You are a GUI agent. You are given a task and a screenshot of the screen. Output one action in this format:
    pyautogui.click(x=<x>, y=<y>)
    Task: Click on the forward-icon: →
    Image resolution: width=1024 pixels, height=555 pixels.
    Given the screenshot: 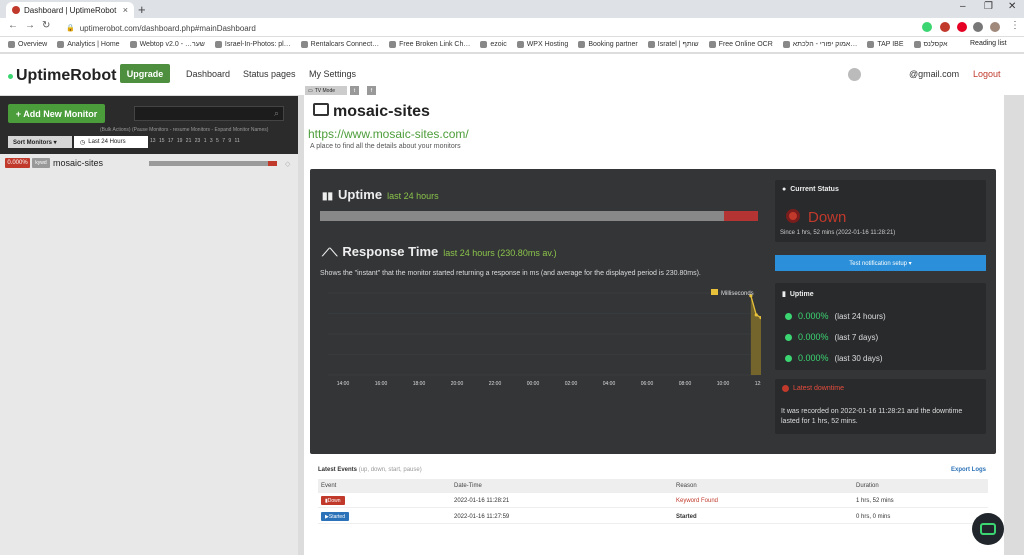 What is the action you would take?
    pyautogui.click(x=30, y=25)
    